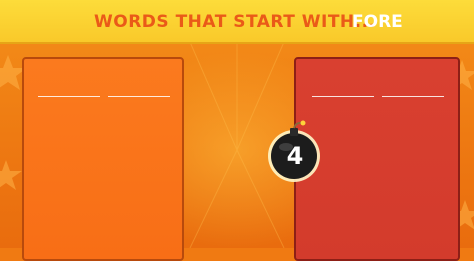 This screenshot has width=474, height=261. Describe the element at coordinates (11, 175) in the screenshot. I see `star-icon` at that location.